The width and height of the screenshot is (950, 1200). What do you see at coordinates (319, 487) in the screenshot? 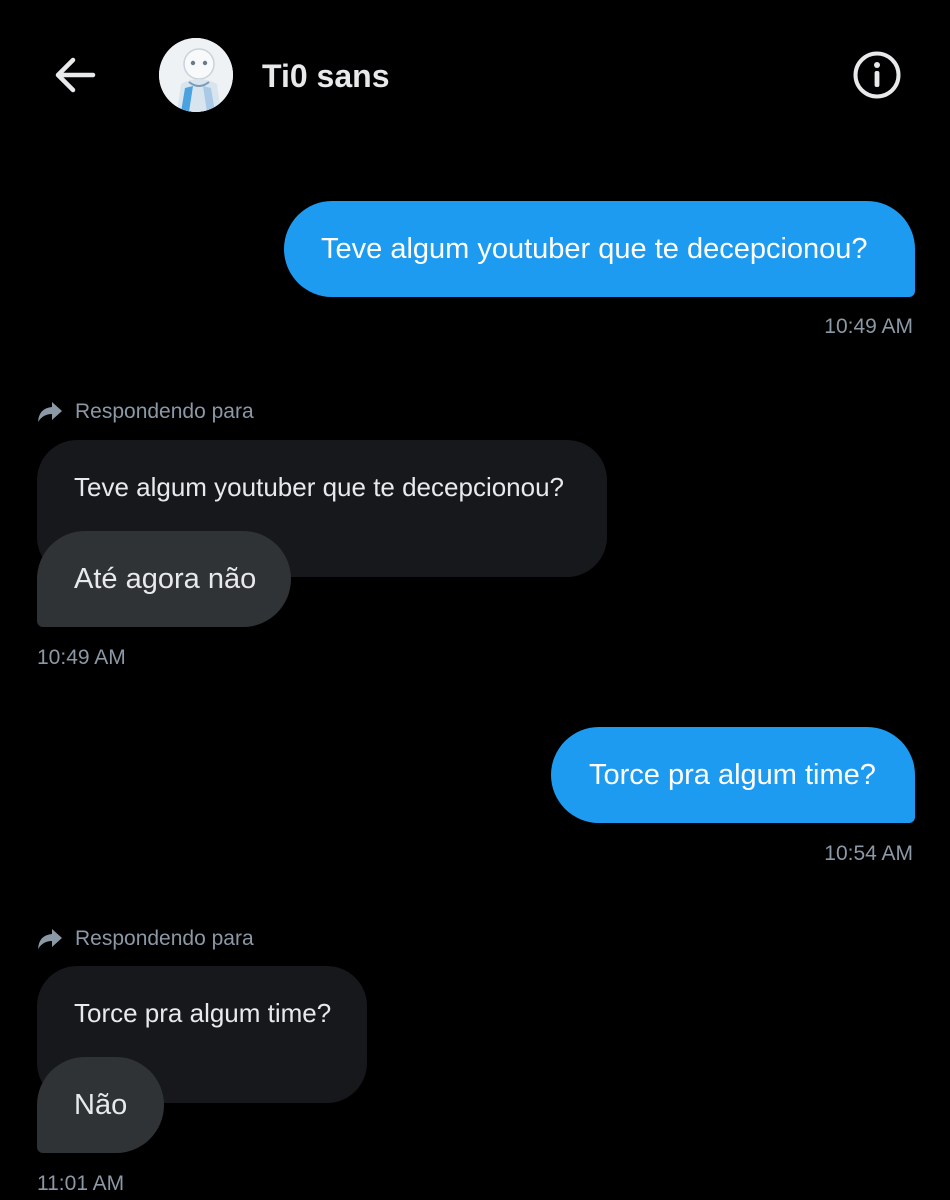
I see `quoted-text: Teve algum youtuber que te decepcionou?` at bounding box center [319, 487].